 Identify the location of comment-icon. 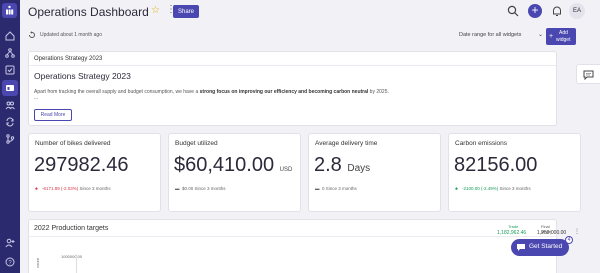
(588, 75).